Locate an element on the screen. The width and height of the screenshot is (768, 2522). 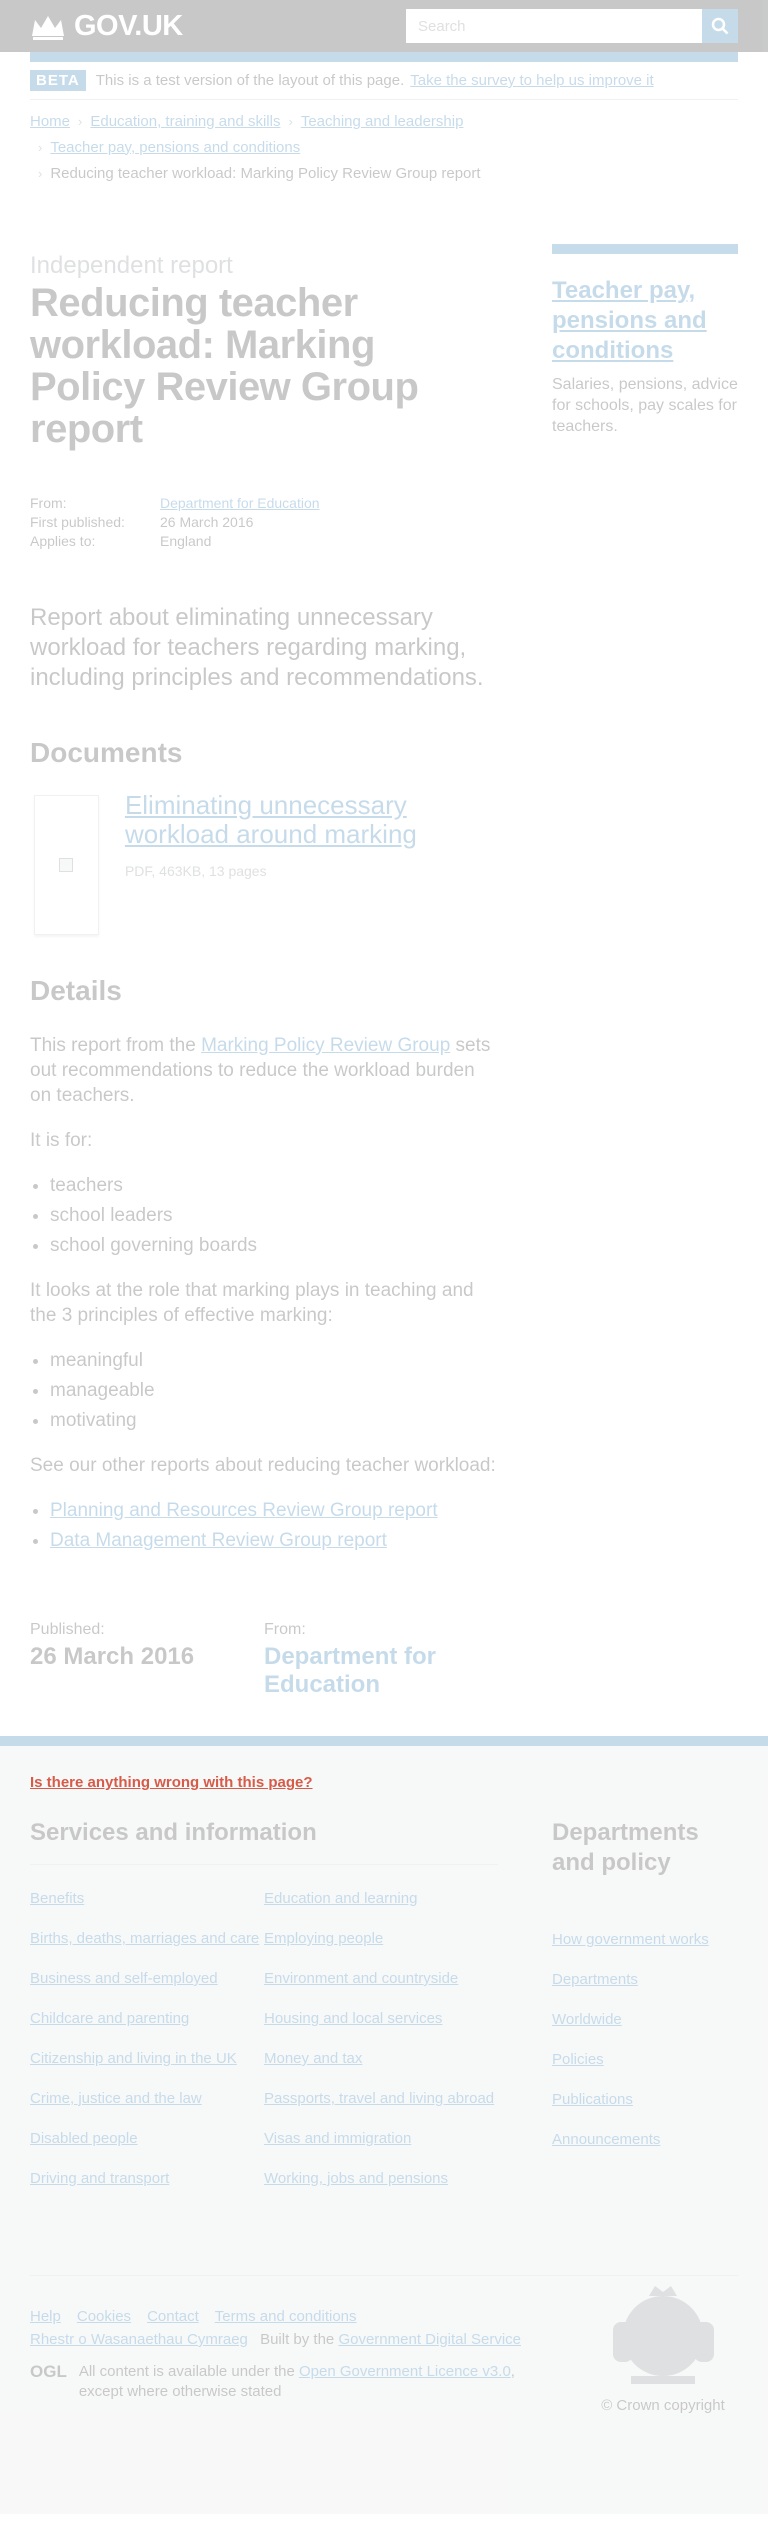
crown-icon is located at coordinates (48, 28).